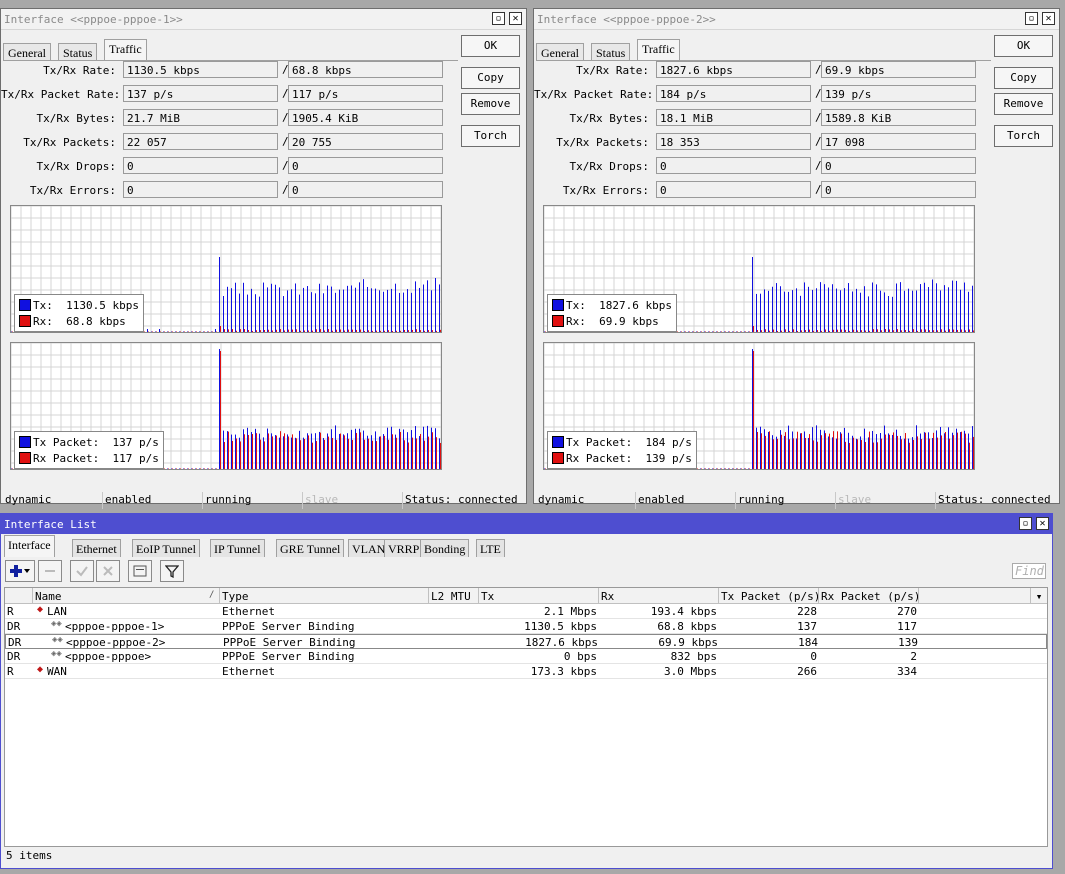 Image resolution: width=1065 pixels, height=874 pixels. I want to click on tab-lte: LTE, so click(490, 548).